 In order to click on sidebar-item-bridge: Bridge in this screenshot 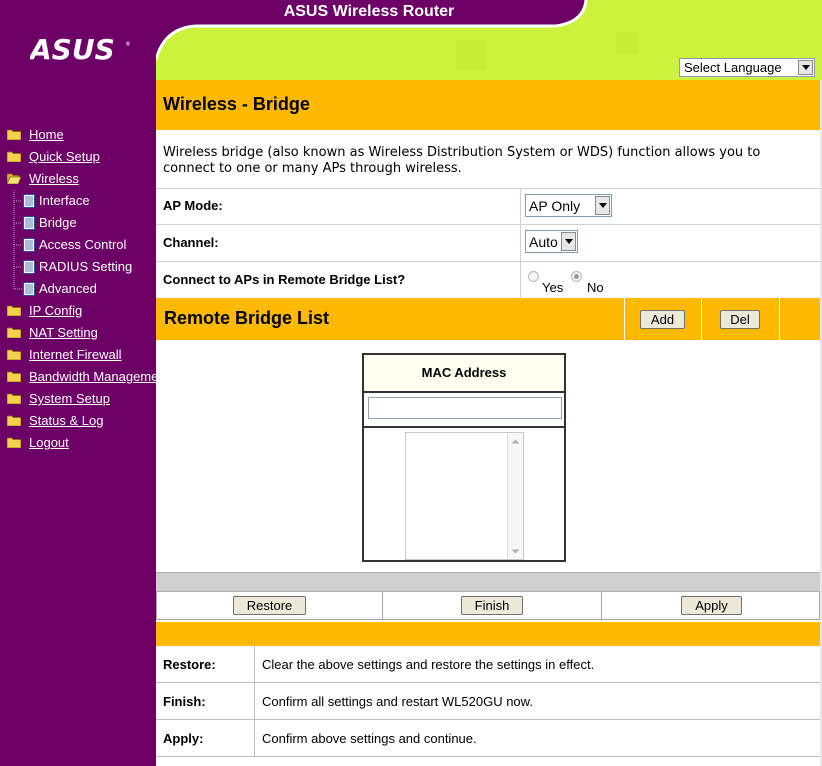, I will do `click(78, 223)`.